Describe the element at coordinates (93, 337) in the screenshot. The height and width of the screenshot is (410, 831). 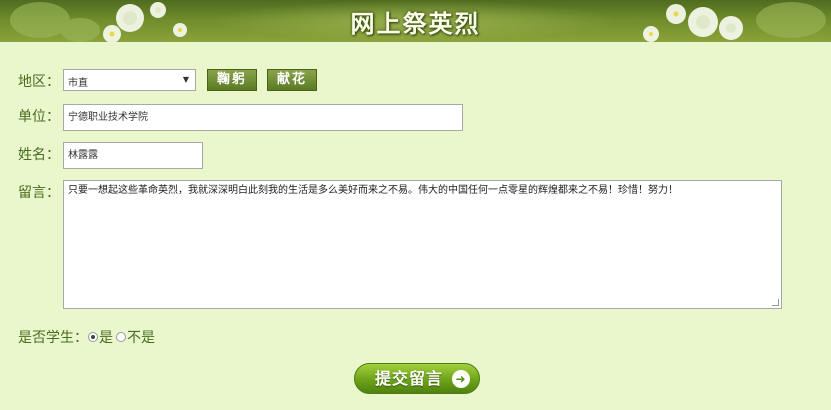
I see `radio-yes` at that location.